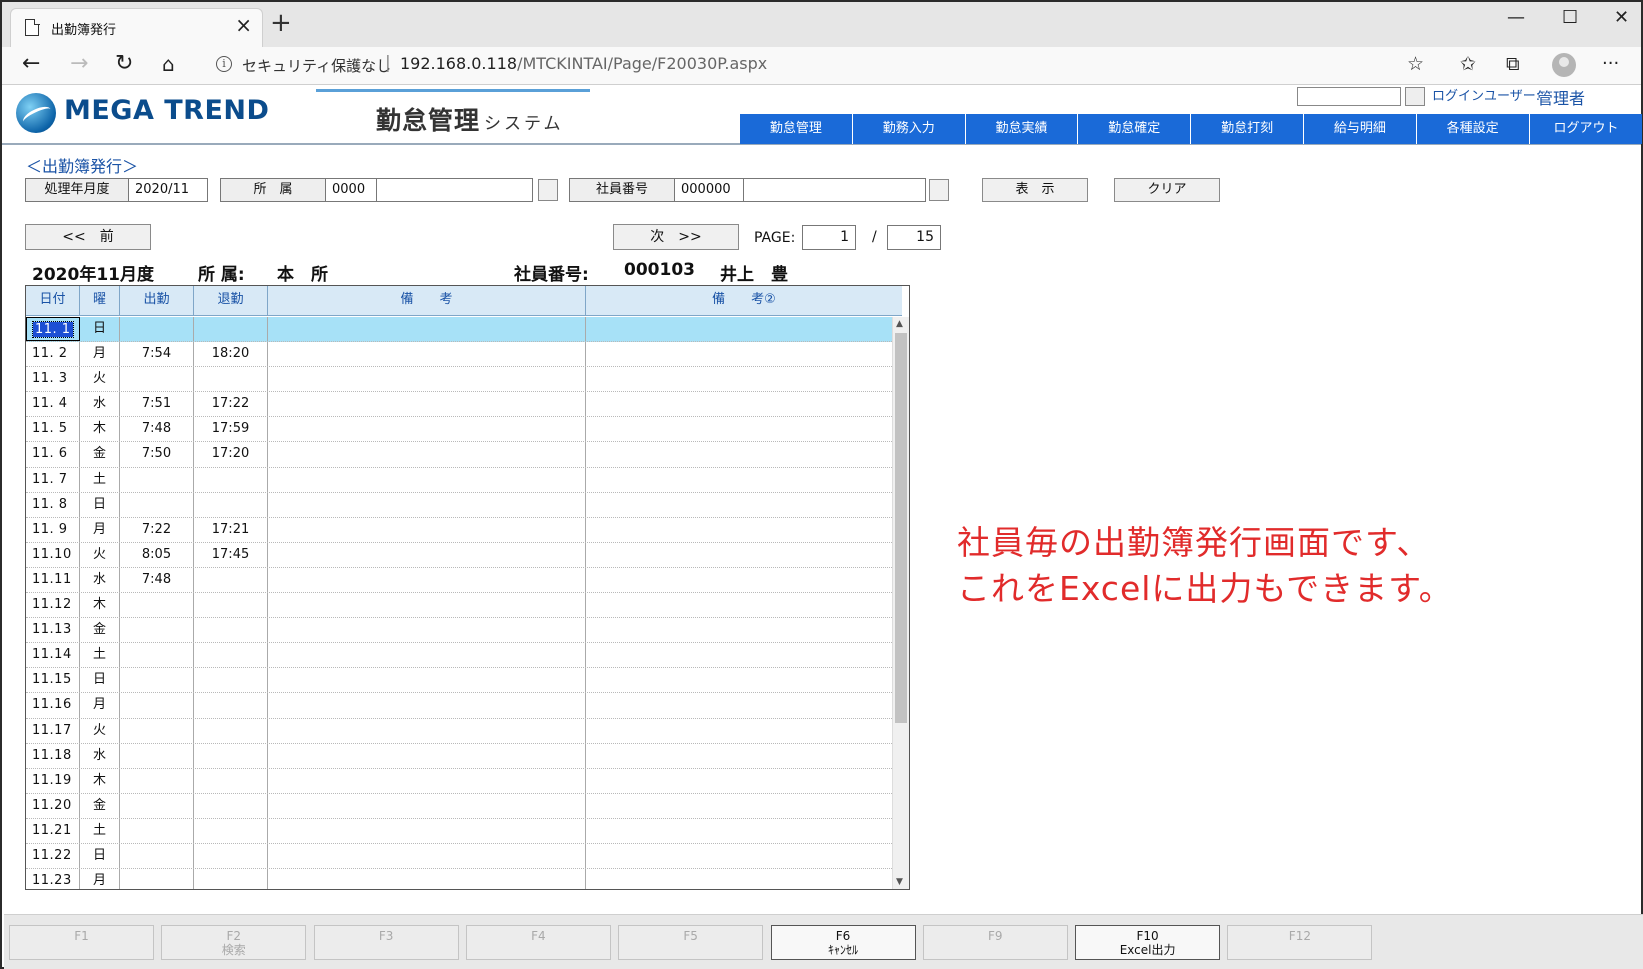 The width and height of the screenshot is (1643, 969). I want to click on cell-date: 11. 5, so click(53, 429).